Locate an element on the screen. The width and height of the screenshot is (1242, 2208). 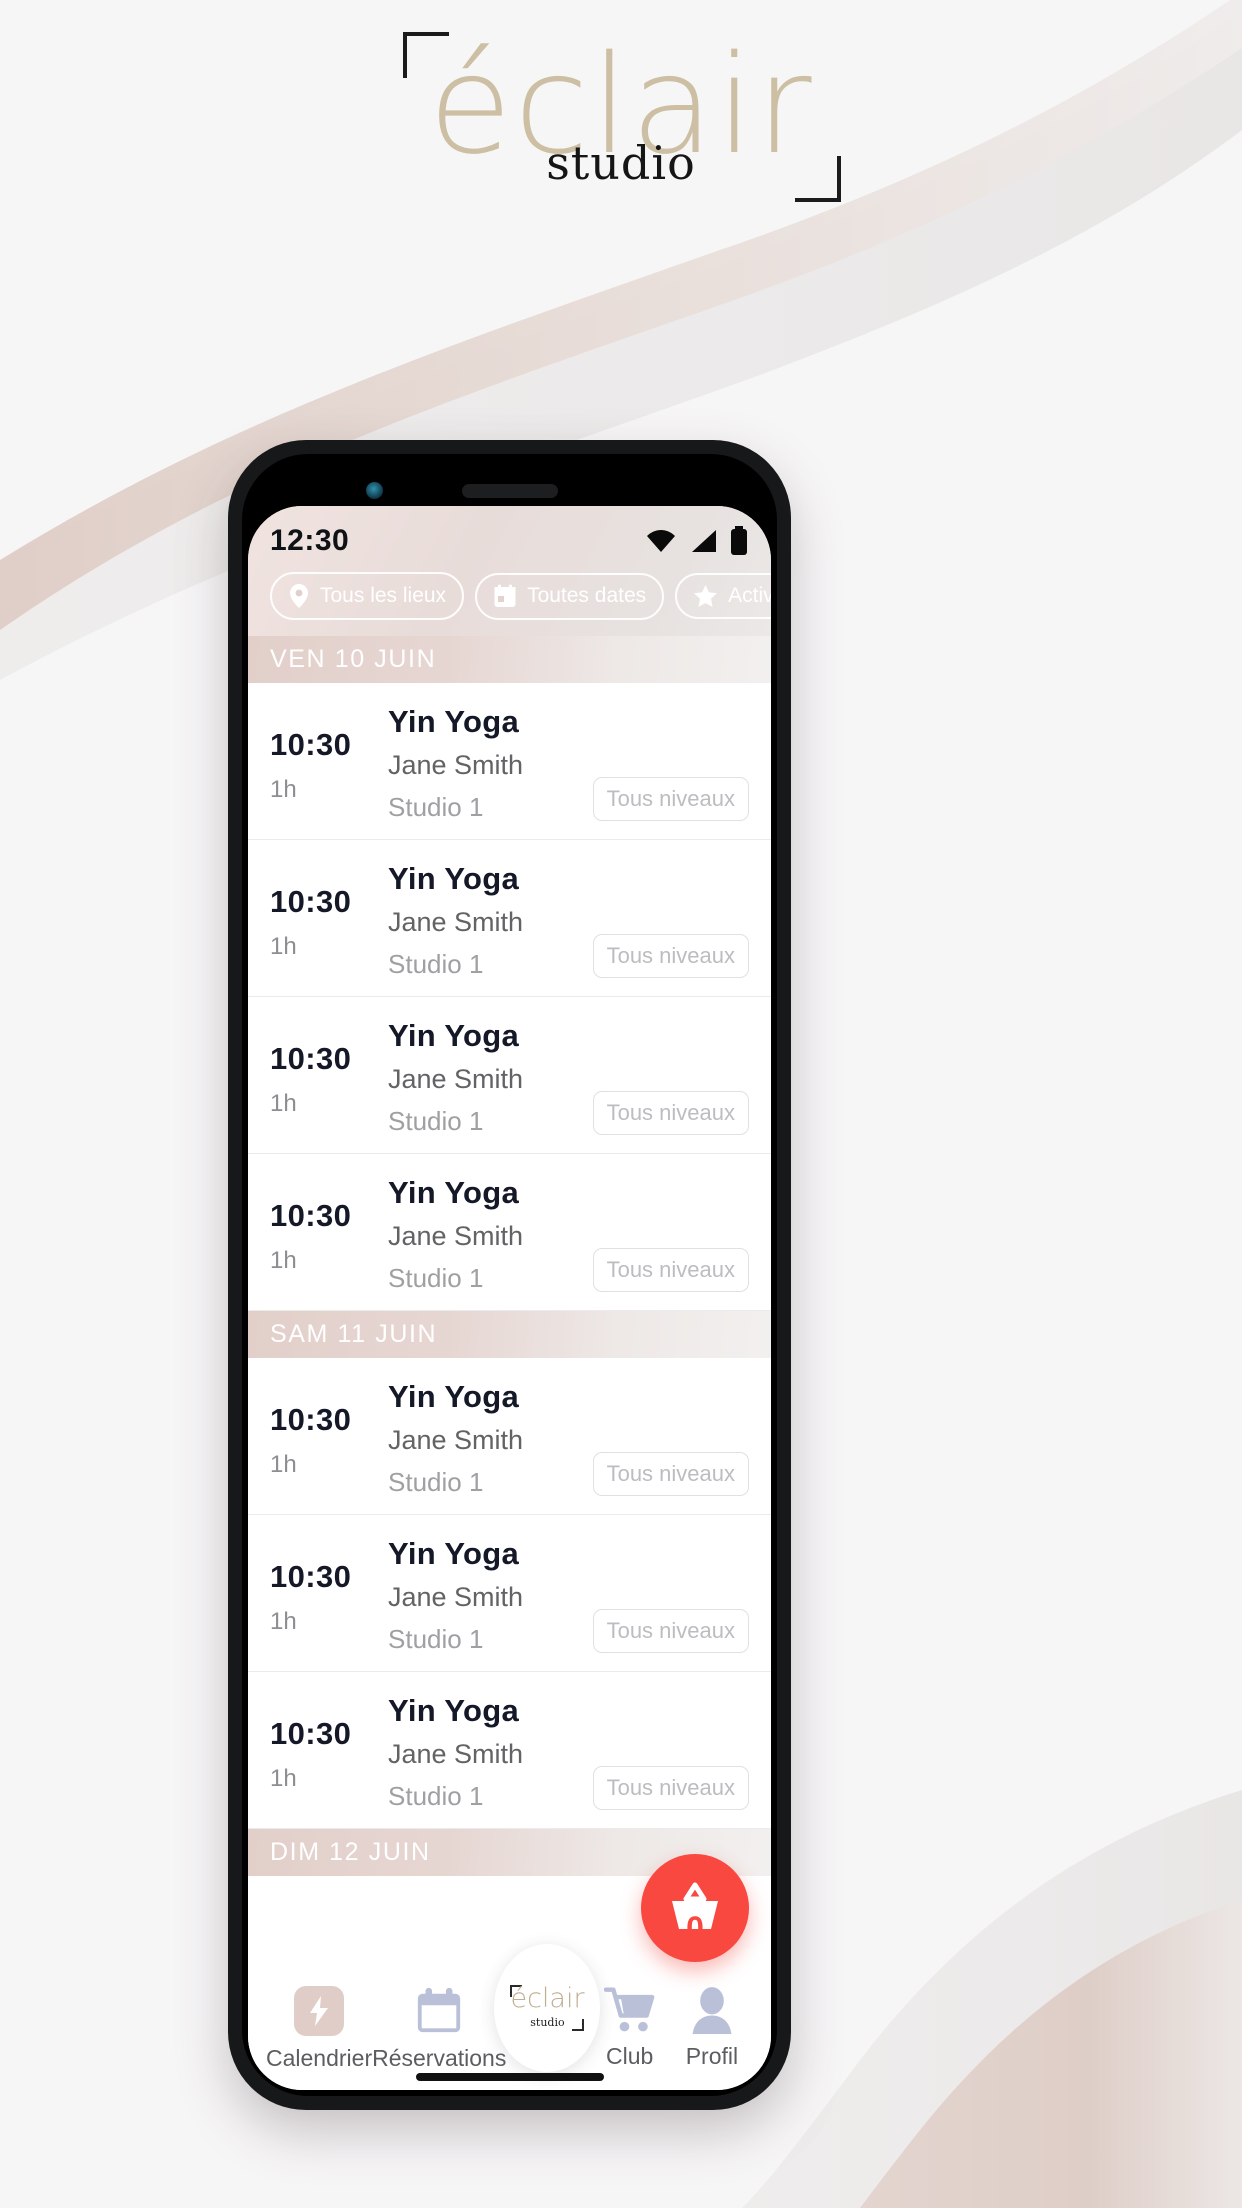
nav-item-club-label: Club is located at coordinates (630, 2056).